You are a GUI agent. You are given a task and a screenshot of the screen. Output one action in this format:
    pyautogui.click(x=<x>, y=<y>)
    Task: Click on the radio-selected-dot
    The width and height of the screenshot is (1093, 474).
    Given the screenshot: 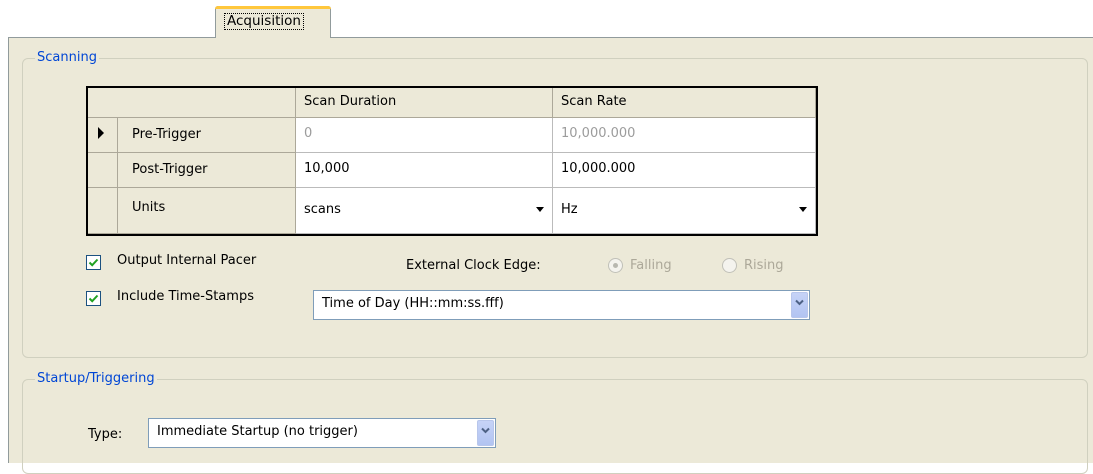 What is the action you would take?
    pyautogui.click(x=615, y=265)
    